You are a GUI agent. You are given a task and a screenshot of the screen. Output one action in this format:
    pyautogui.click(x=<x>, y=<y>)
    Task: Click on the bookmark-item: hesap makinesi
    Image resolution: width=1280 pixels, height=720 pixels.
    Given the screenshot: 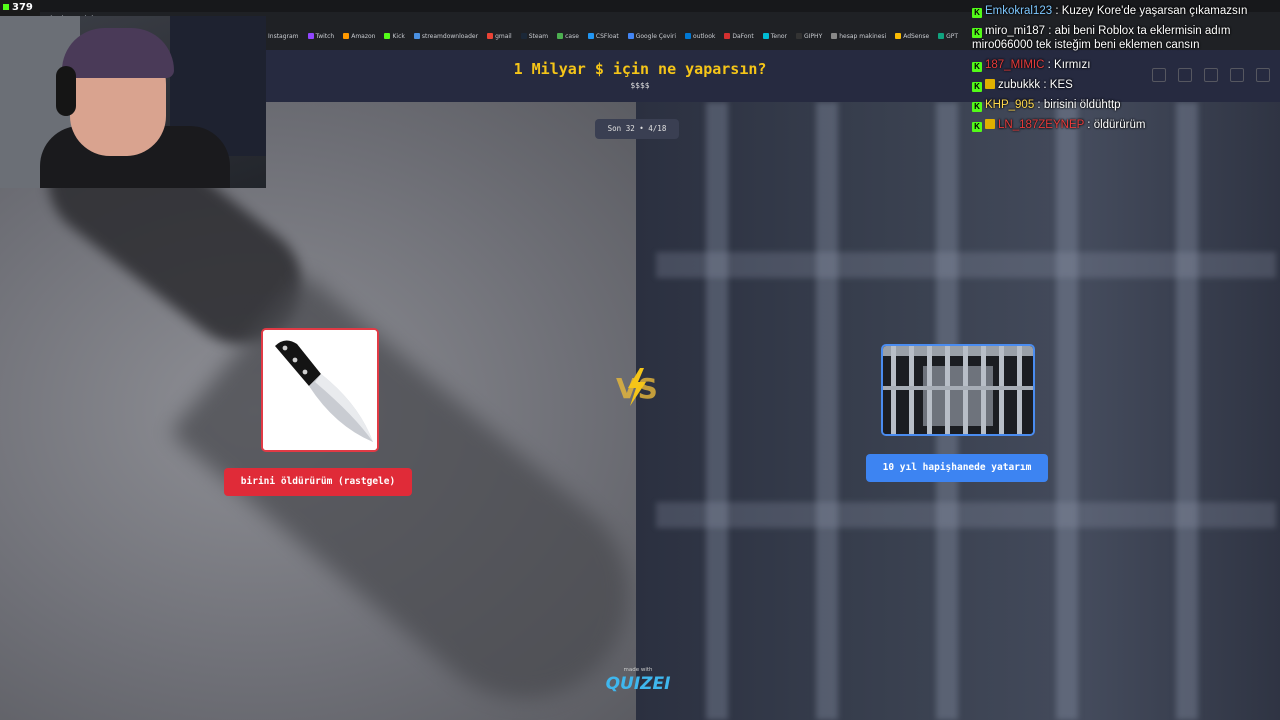 What is the action you would take?
    pyautogui.click(x=858, y=39)
    